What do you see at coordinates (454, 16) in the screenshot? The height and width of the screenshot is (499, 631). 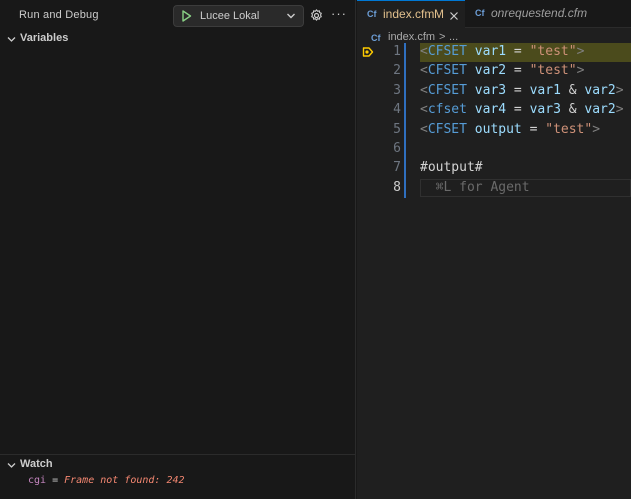 I see `close-icon` at bounding box center [454, 16].